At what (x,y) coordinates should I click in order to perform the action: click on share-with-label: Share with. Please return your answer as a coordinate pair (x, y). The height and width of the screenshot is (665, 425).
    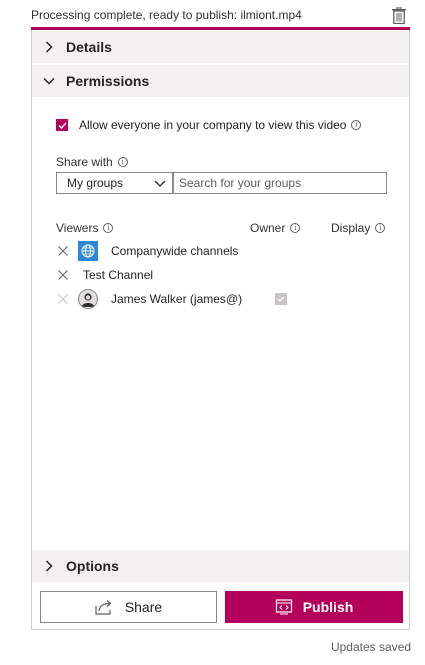
    Looking at the image, I should click on (84, 162).